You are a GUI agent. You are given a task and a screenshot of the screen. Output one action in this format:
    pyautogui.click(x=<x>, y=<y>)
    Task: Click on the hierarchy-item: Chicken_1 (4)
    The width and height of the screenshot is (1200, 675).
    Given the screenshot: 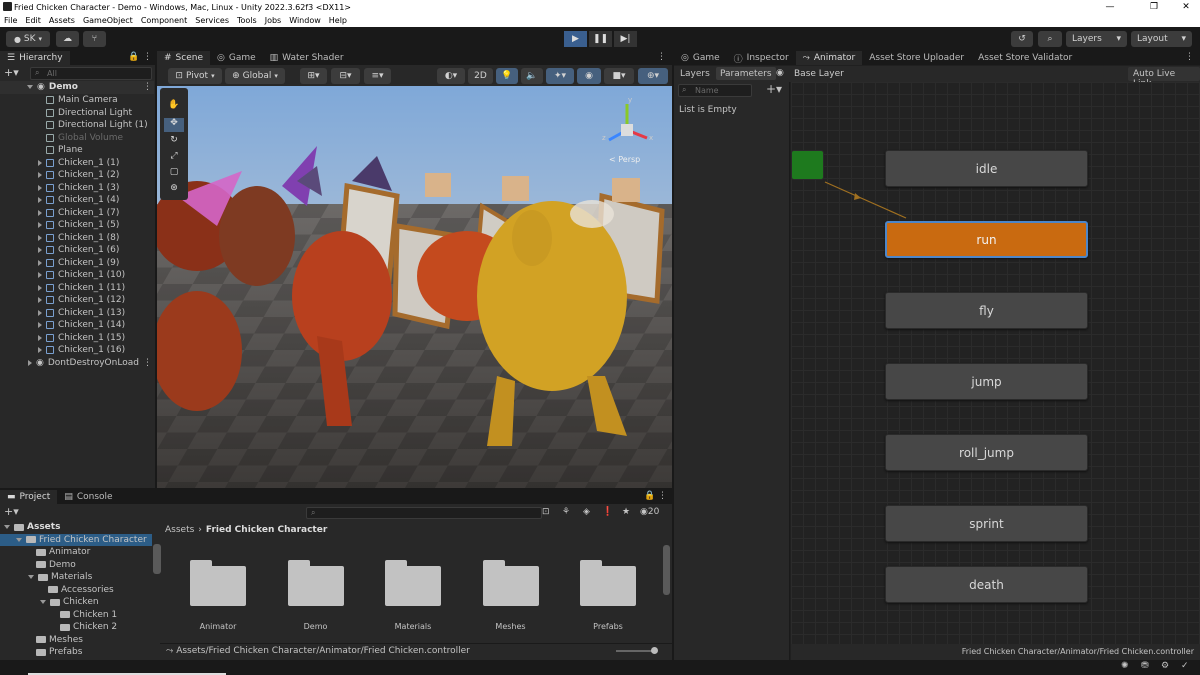 What is the action you would take?
    pyautogui.click(x=77, y=200)
    